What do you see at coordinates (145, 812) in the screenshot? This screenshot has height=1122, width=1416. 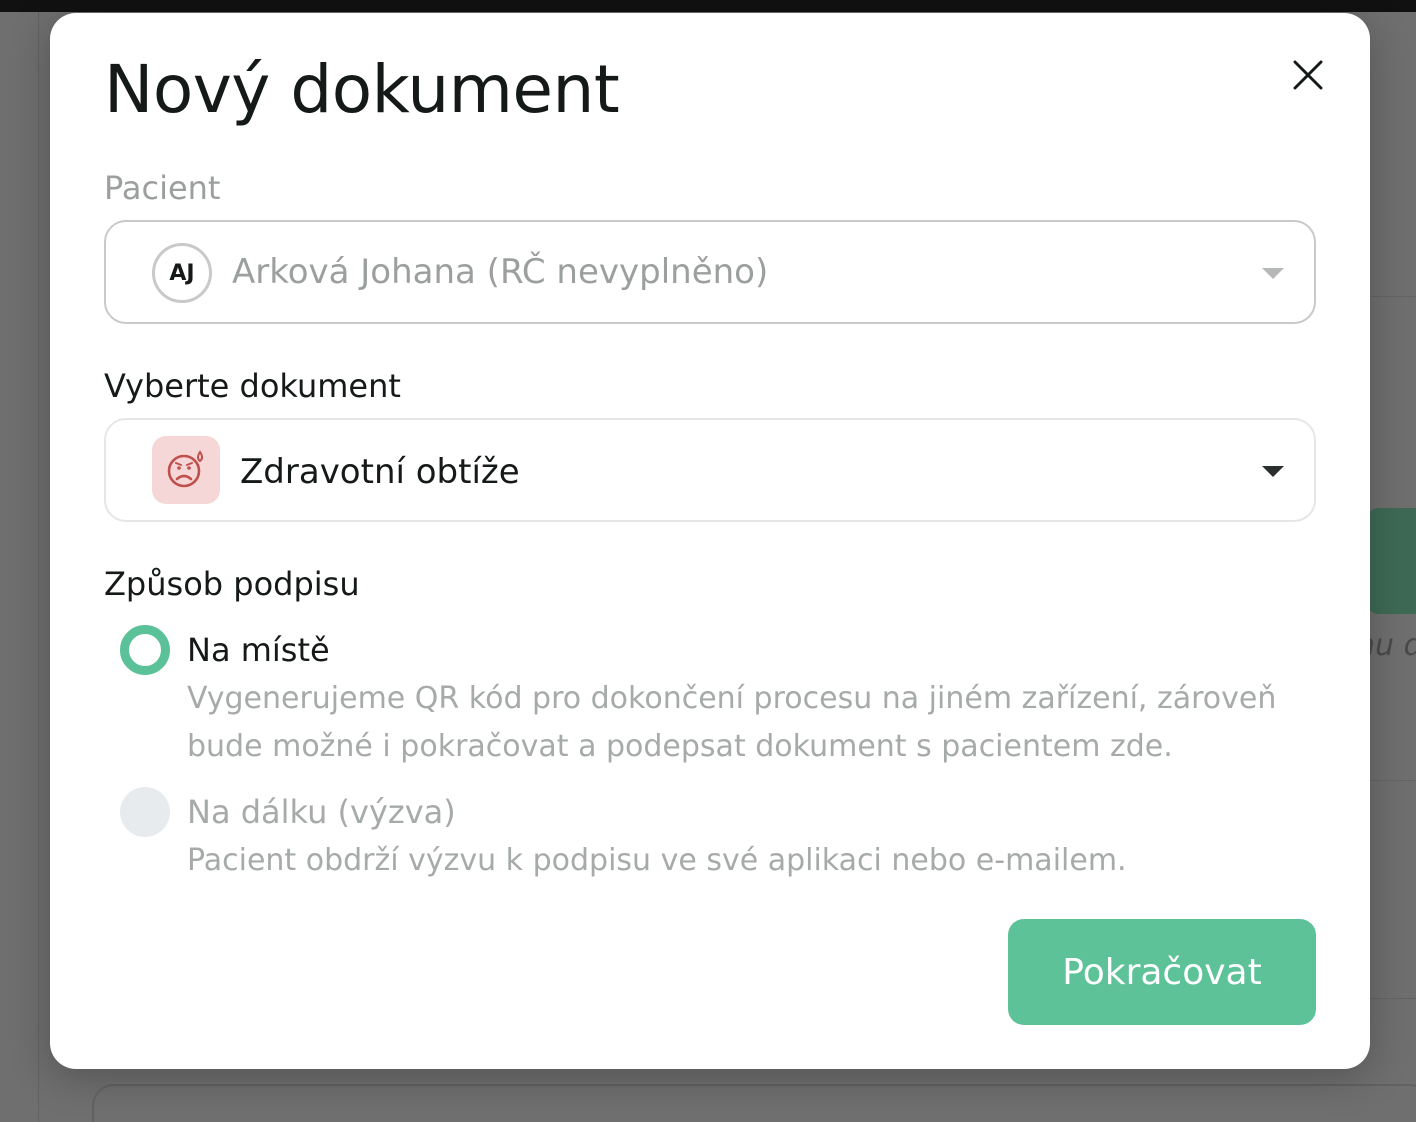 I see `radio-remote` at bounding box center [145, 812].